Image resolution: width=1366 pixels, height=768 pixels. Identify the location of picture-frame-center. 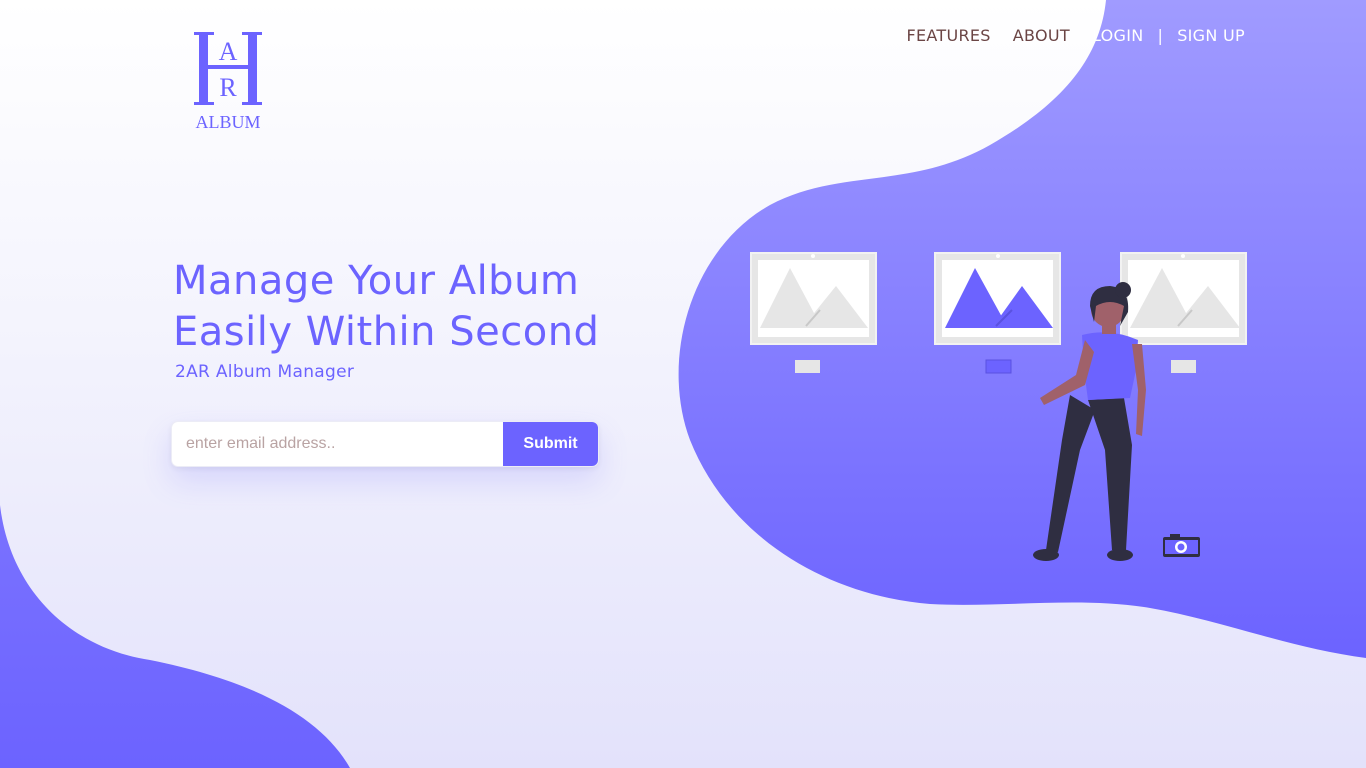
(997, 313).